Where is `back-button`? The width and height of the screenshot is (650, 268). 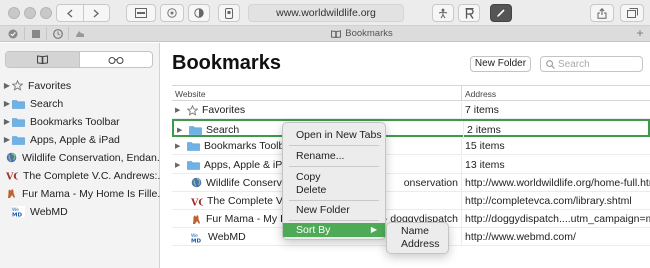 back-button is located at coordinates (70, 13).